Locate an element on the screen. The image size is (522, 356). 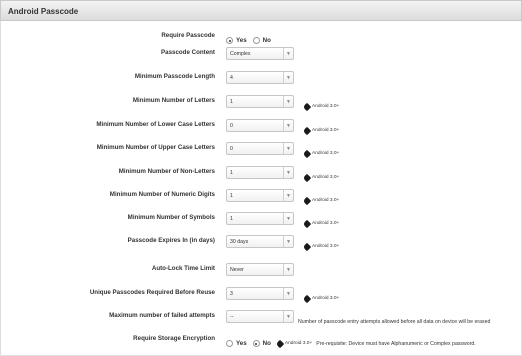
unique-select: 3 ▼ is located at coordinates (260, 293).